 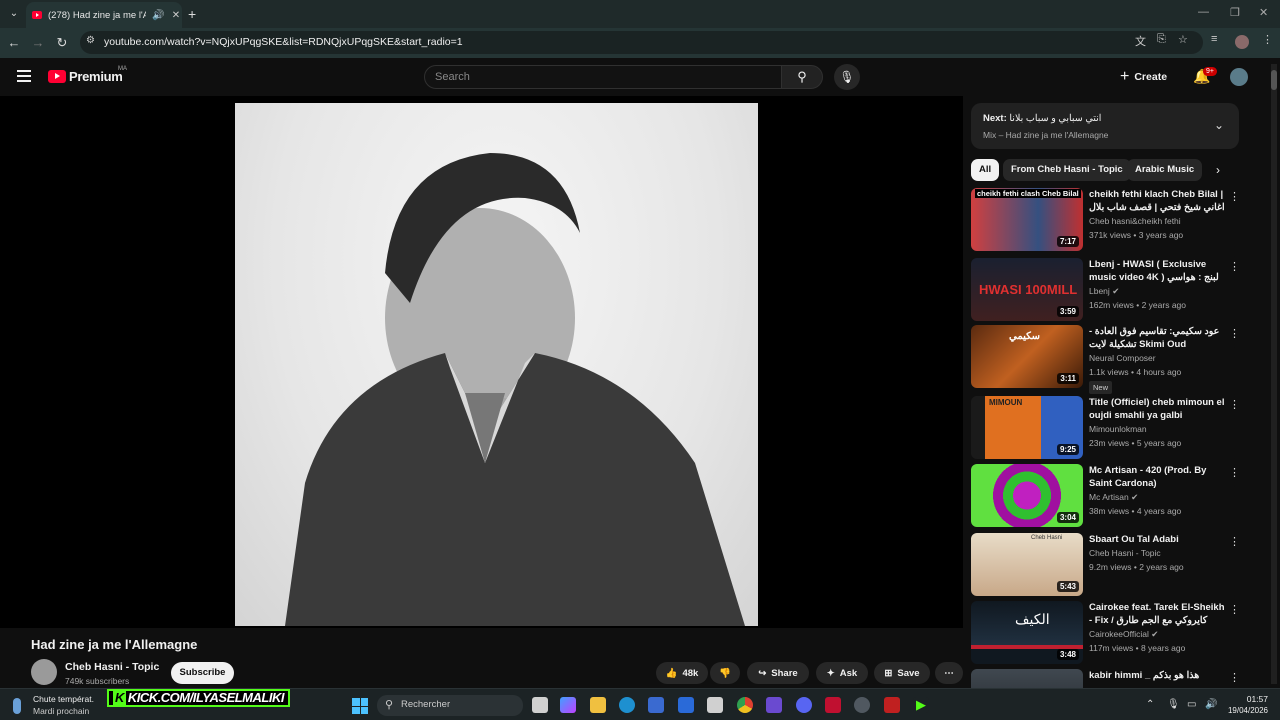 What do you see at coordinates (686, 705) in the screenshot?
I see `mail-icon` at bounding box center [686, 705].